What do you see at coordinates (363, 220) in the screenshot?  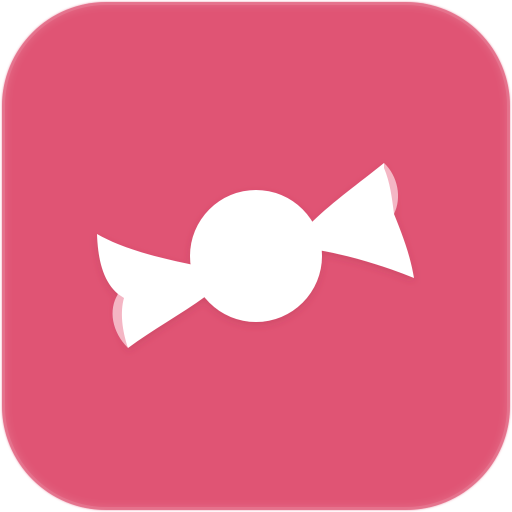 I see `candy-wrapper-right` at bounding box center [363, 220].